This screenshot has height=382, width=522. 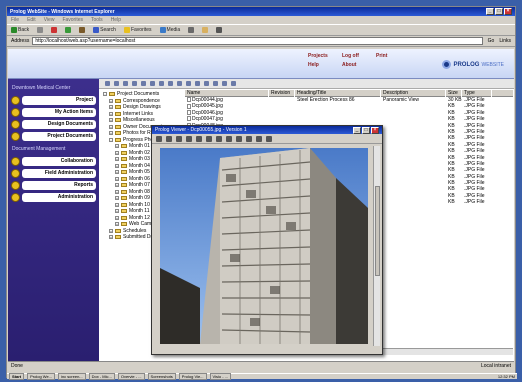 What do you see at coordinates (104, 30) in the screenshot?
I see `search-button: Search` at bounding box center [104, 30].